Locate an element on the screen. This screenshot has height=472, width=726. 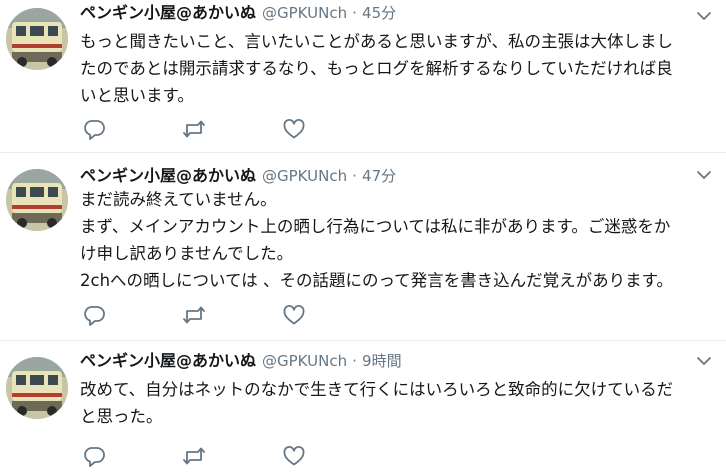
tweet-text-line: いと思います。 is located at coordinates (137, 95).